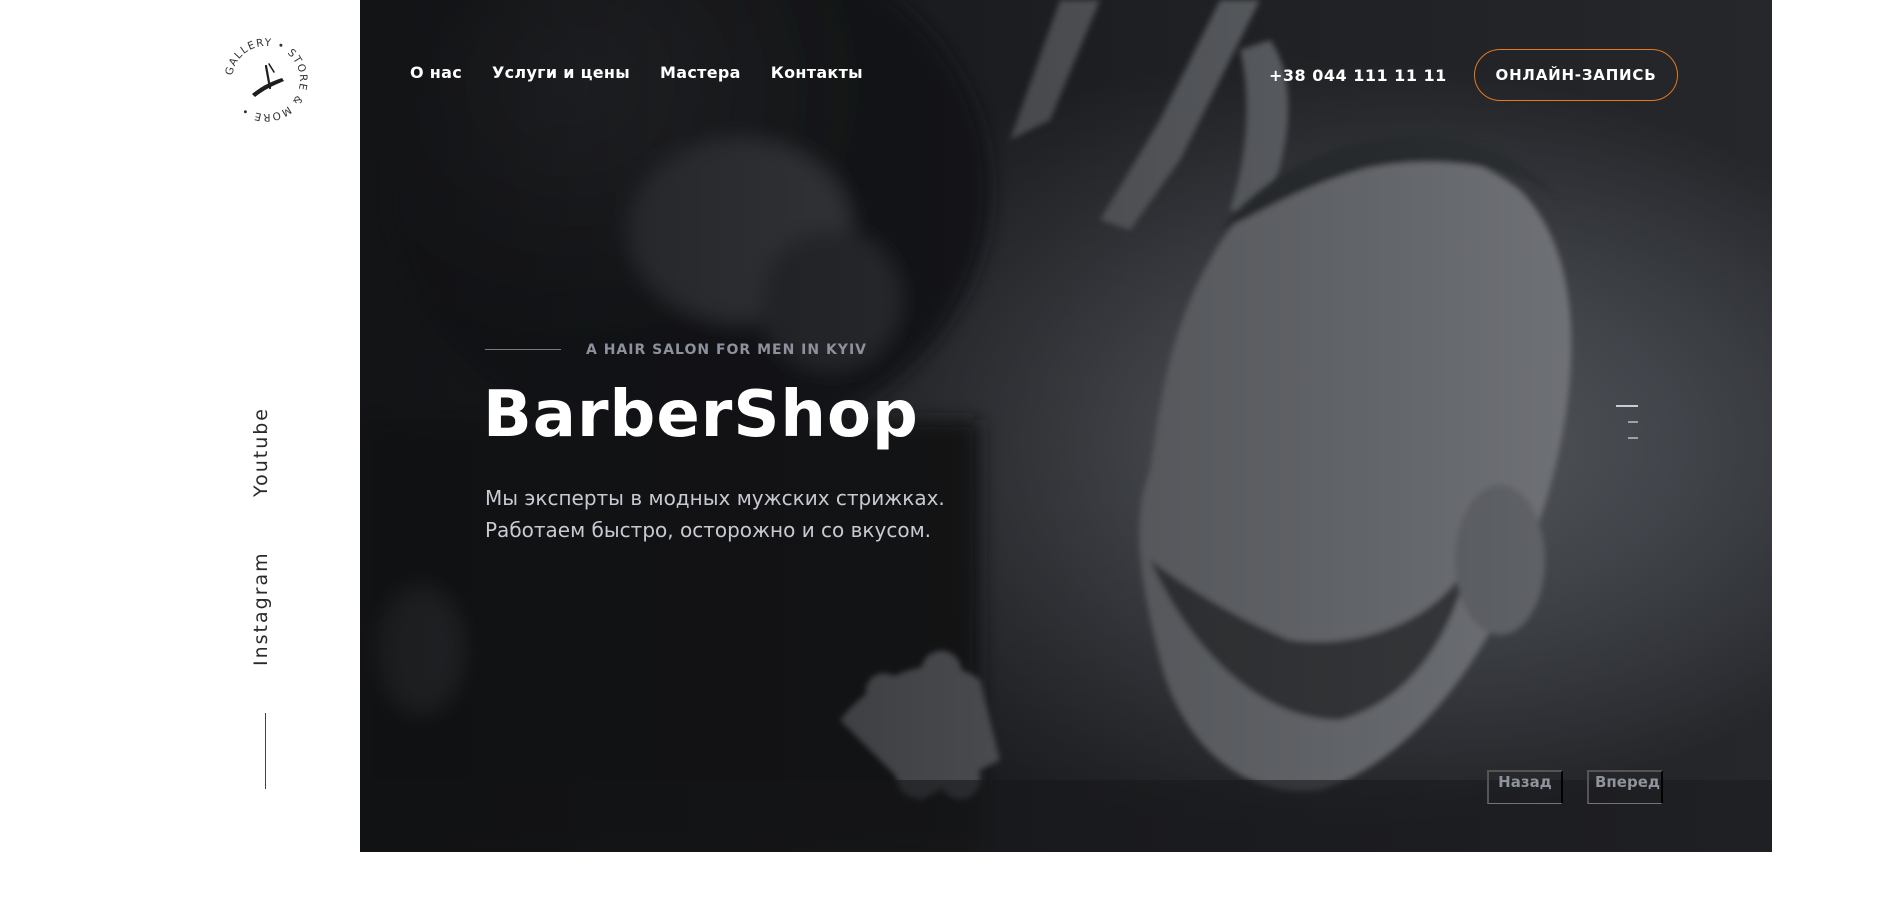  Describe the element at coordinates (561, 72) in the screenshot. I see `nav-item-services: Услуги и цены` at that location.